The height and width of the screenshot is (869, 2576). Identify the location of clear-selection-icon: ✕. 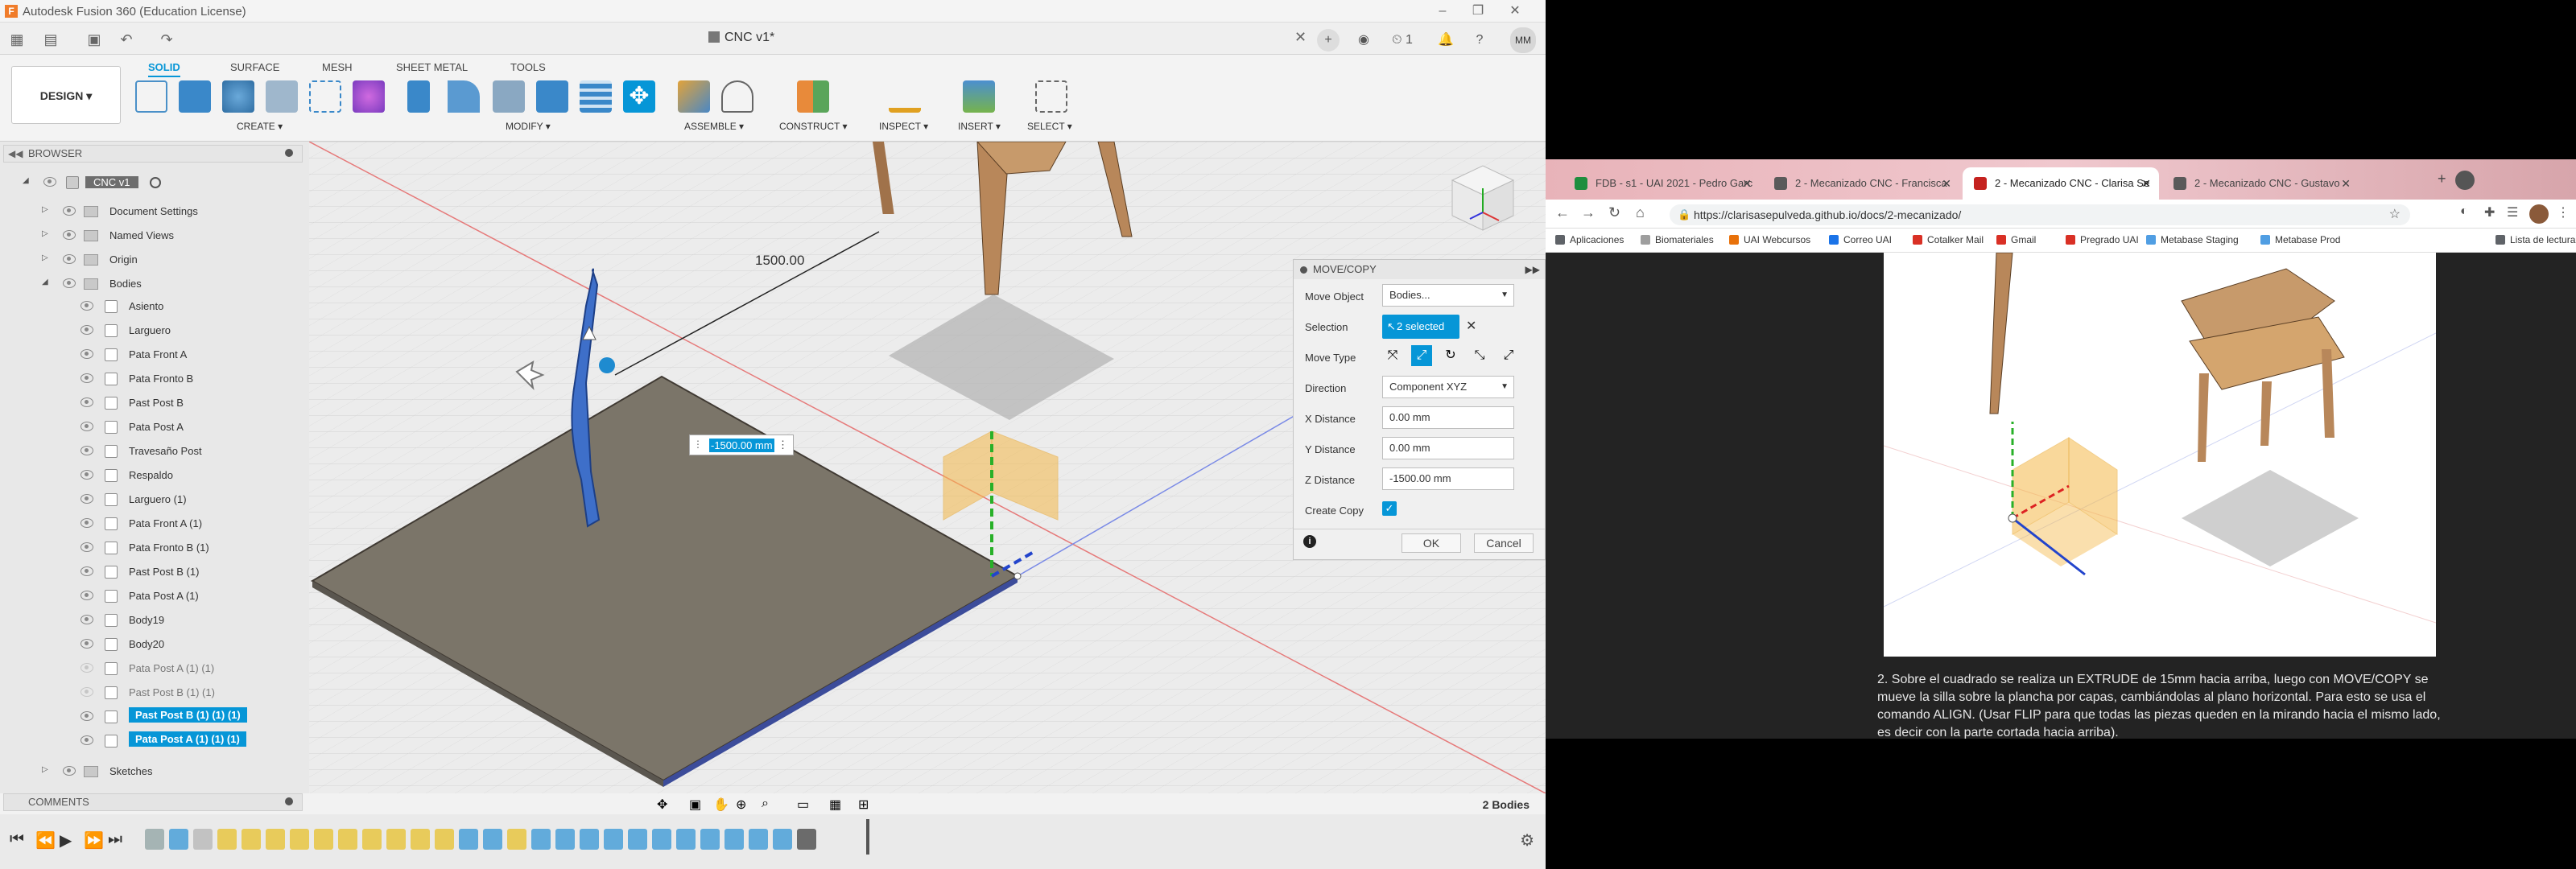
(1471, 326).